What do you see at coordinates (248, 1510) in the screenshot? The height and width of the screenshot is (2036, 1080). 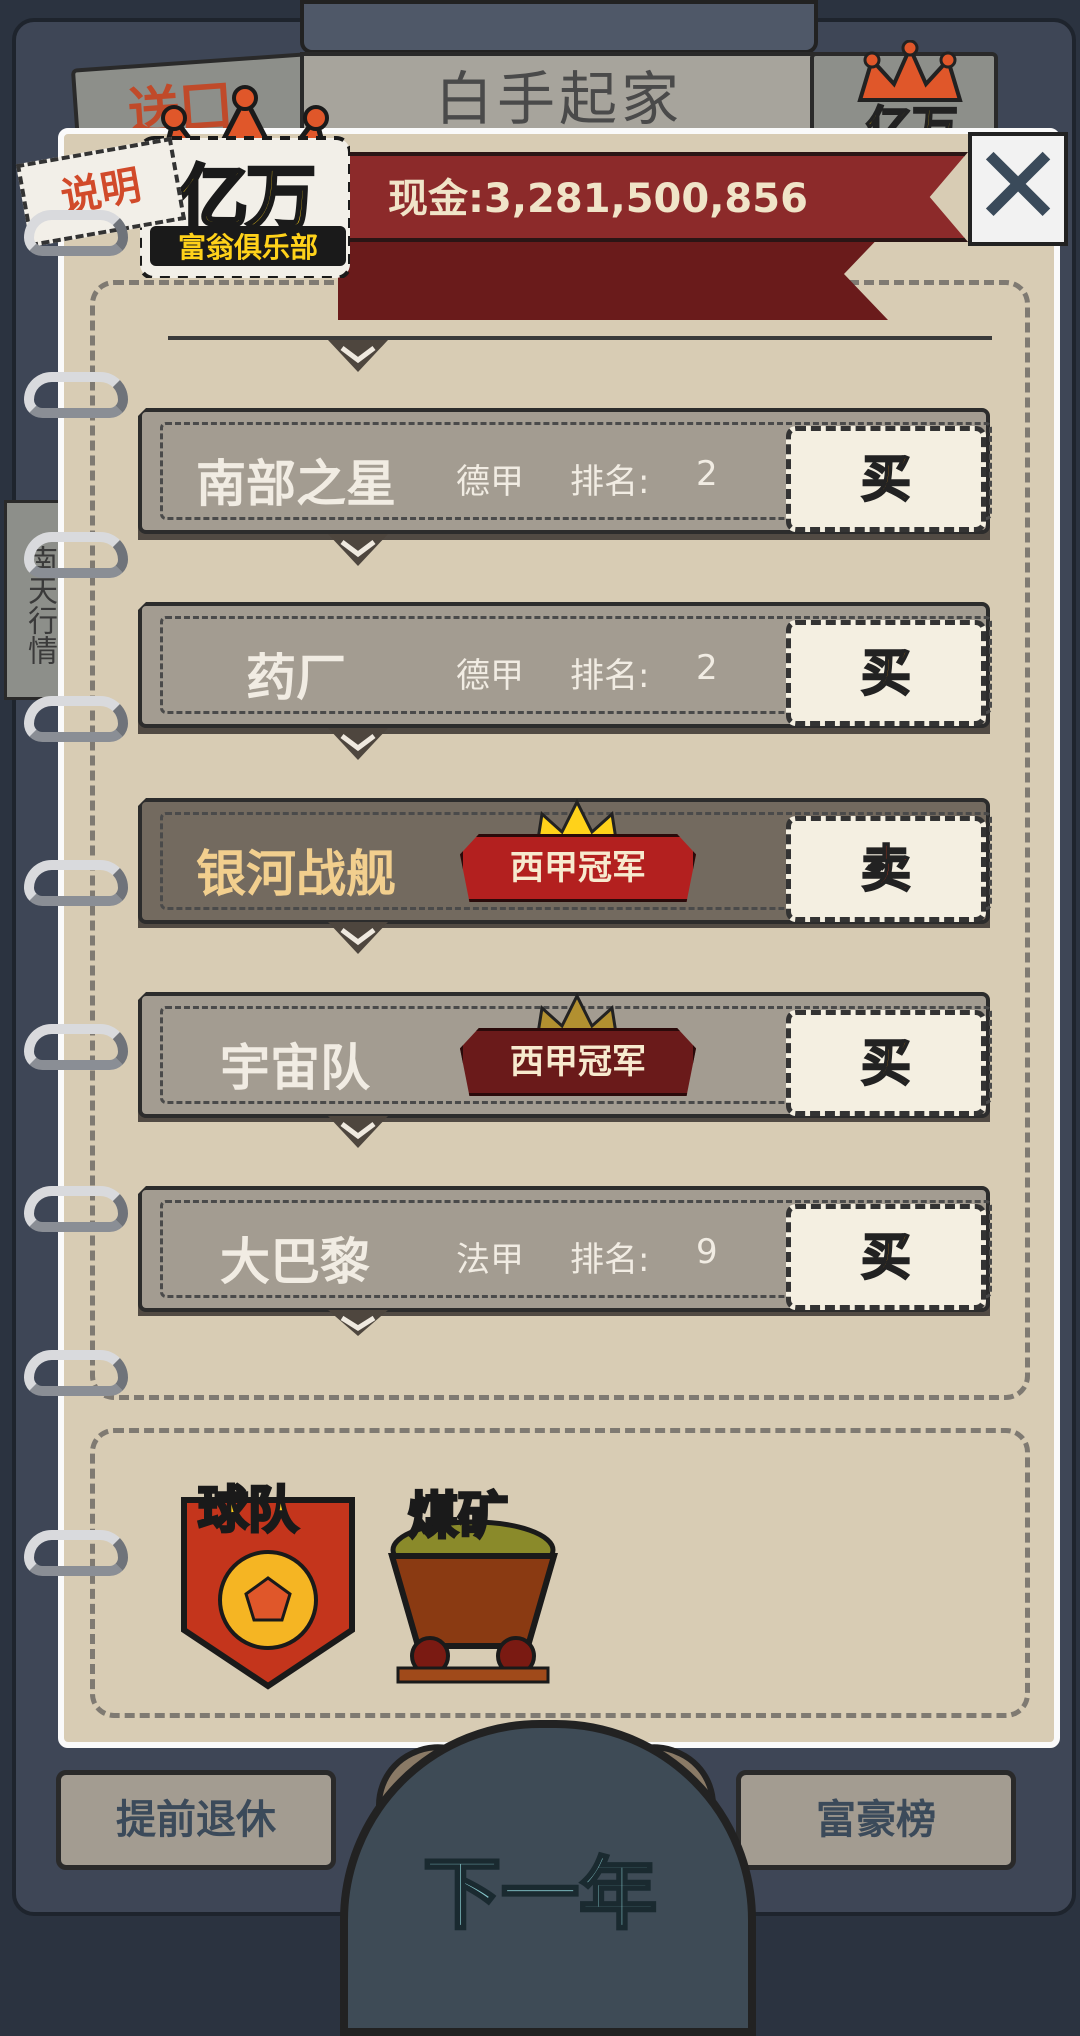 I see `category-team-label: 球队` at bounding box center [248, 1510].